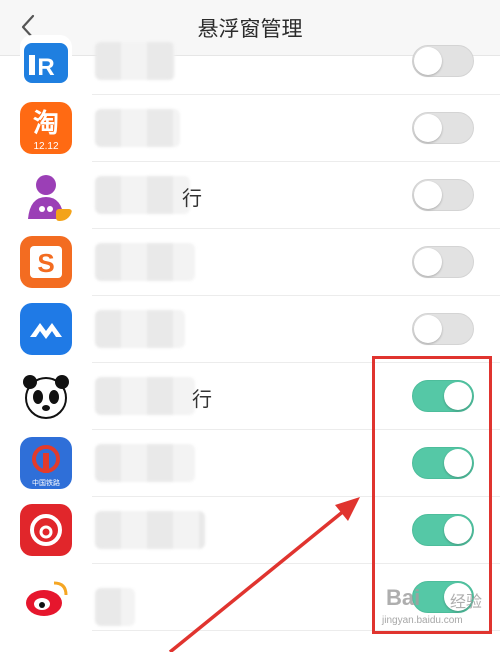 The height and width of the screenshot is (652, 500). I want to click on blue-app-icon, so click(46, 329).